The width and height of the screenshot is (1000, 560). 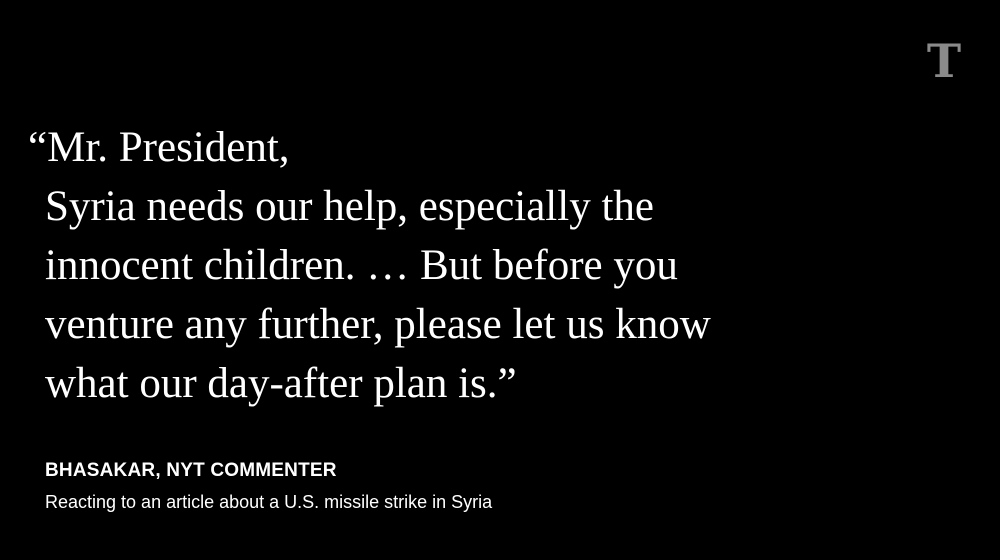 I want to click on quote-line: innocent children. … But before you, so click(x=361, y=265).